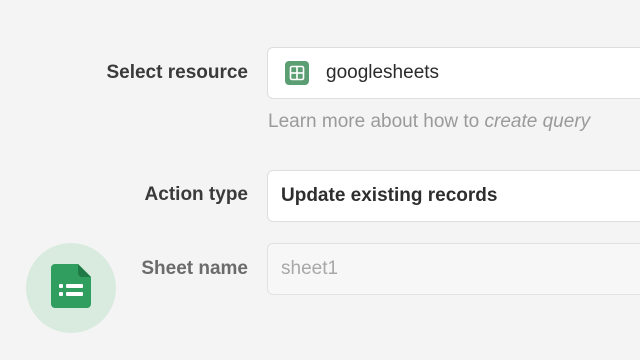  I want to click on google-sheets-file-icon, so click(71, 288).